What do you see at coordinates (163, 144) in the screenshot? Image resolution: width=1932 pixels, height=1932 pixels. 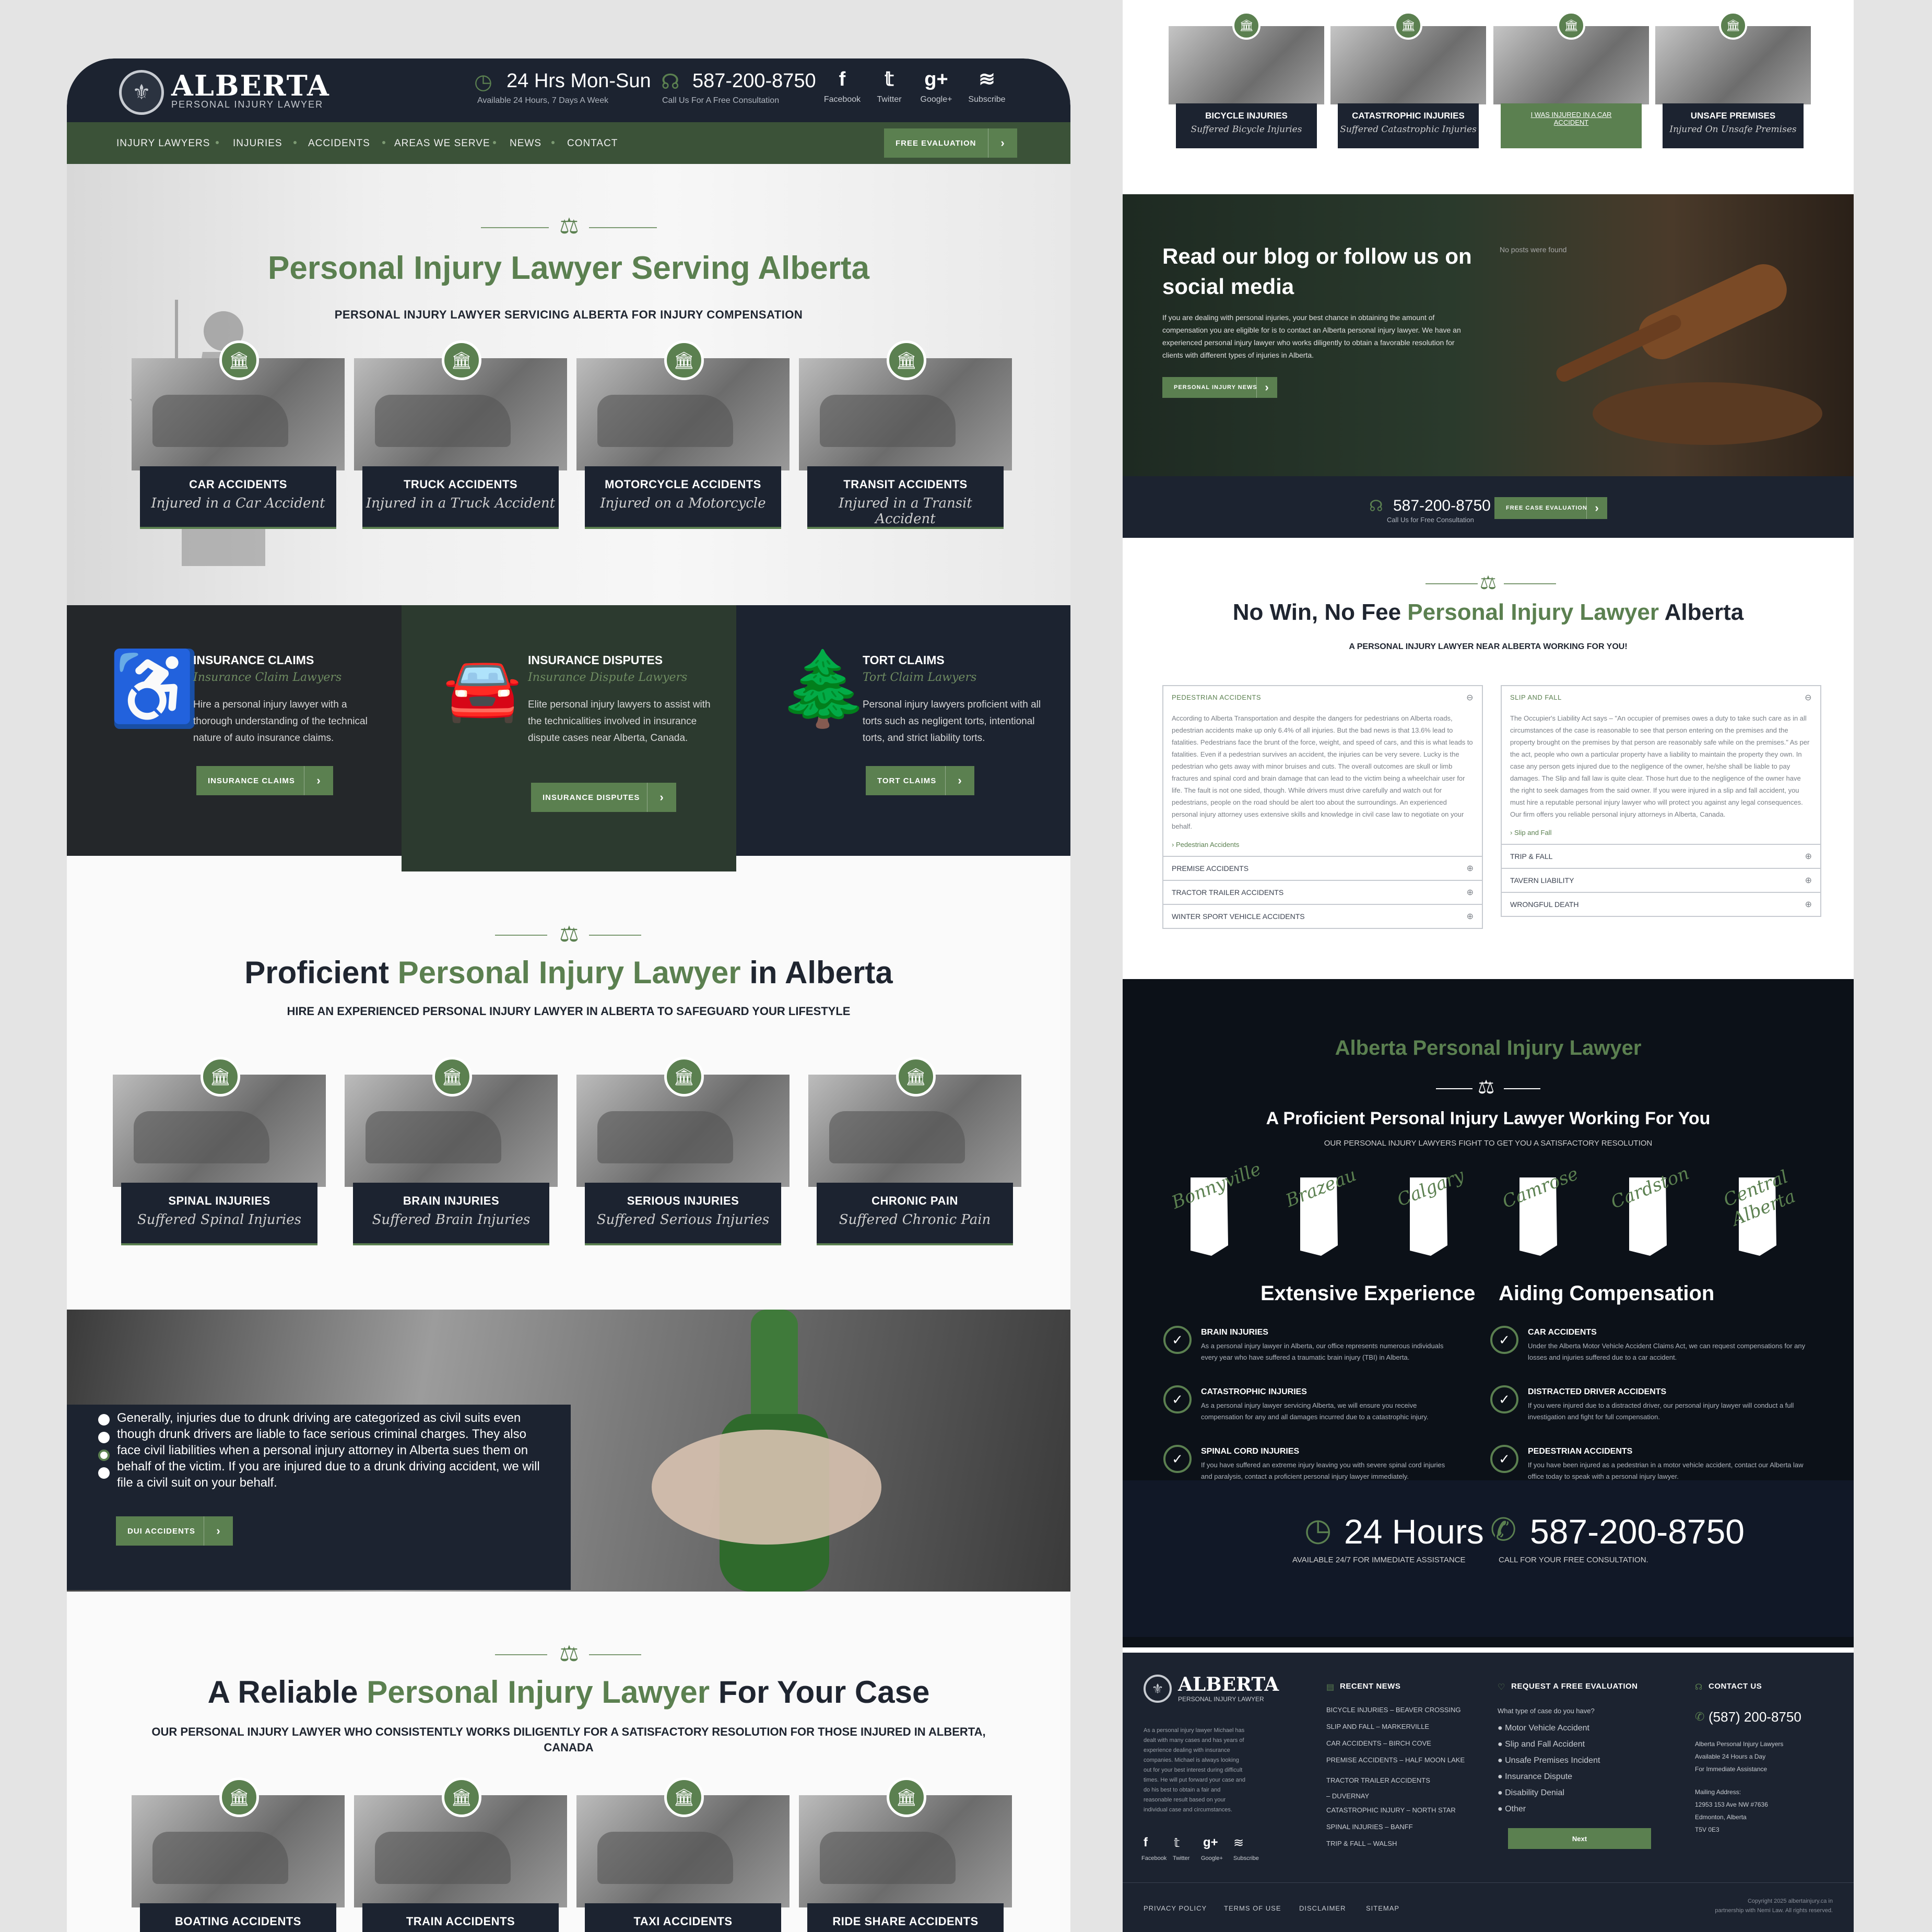 I see `nav-injury-lawyers: INJURY LAWYERS` at bounding box center [163, 144].